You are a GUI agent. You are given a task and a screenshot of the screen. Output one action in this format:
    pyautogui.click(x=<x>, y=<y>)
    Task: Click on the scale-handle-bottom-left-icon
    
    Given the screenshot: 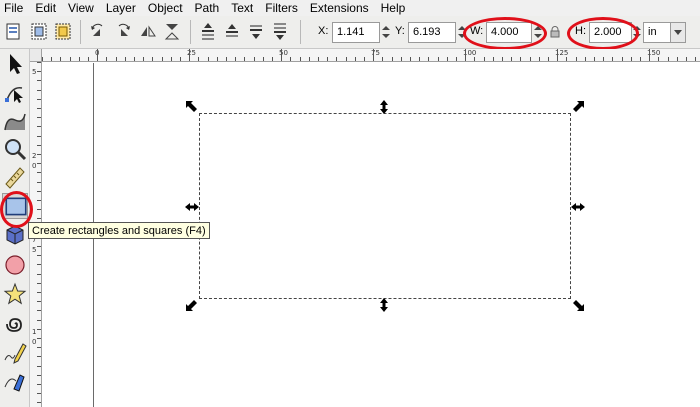 What is the action you would take?
    pyautogui.click(x=192, y=305)
    